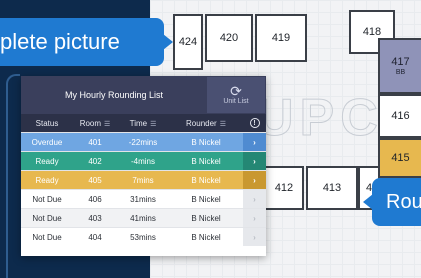 Image resolution: width=421 pixels, height=278 pixels. Describe the element at coordinates (90, 123) in the screenshot. I see `col-room-label: Room` at that location.